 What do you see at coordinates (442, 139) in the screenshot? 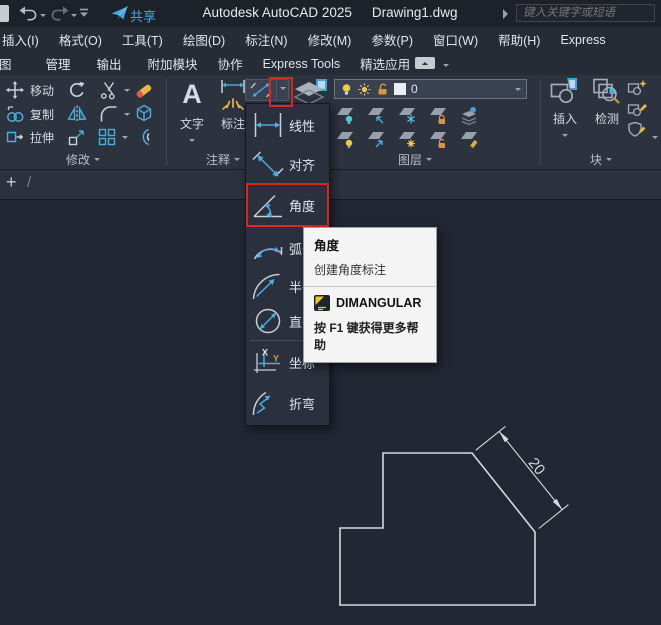
I see `layer-unlock-all-icon` at bounding box center [442, 139].